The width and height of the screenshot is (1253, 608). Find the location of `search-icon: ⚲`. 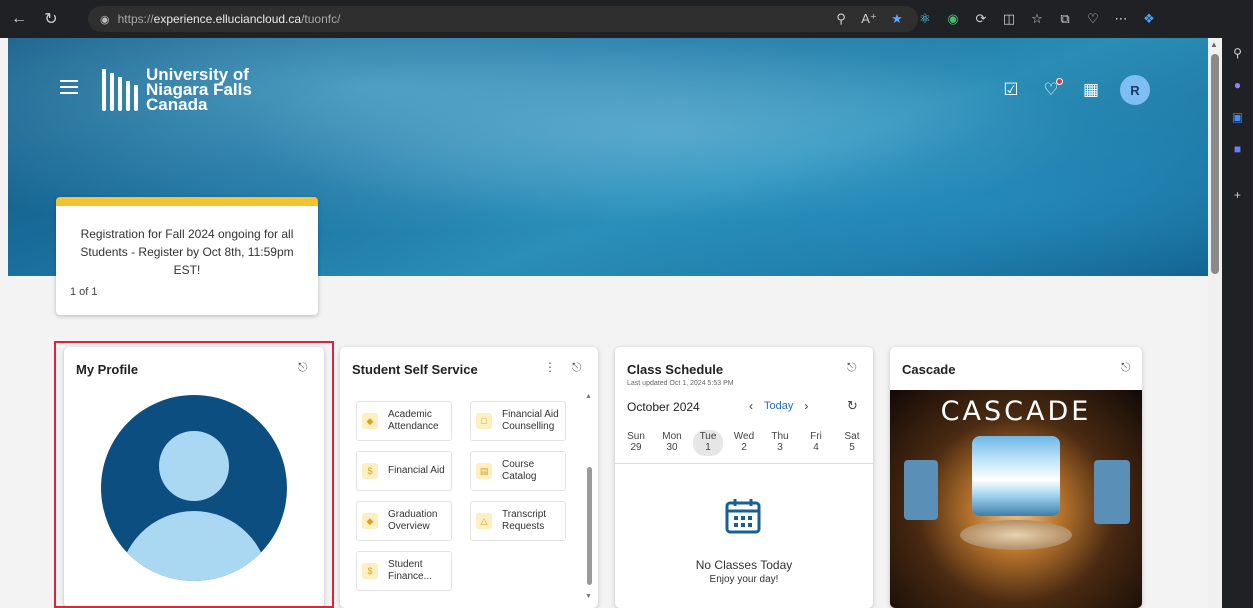

search-icon: ⚲ is located at coordinates (1238, 53).